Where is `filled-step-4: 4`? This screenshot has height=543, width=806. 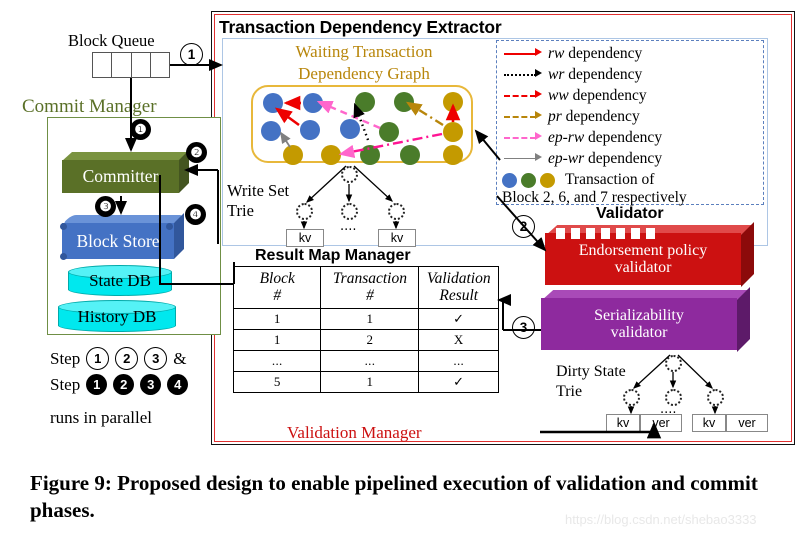 filled-step-4: 4 is located at coordinates (178, 384).